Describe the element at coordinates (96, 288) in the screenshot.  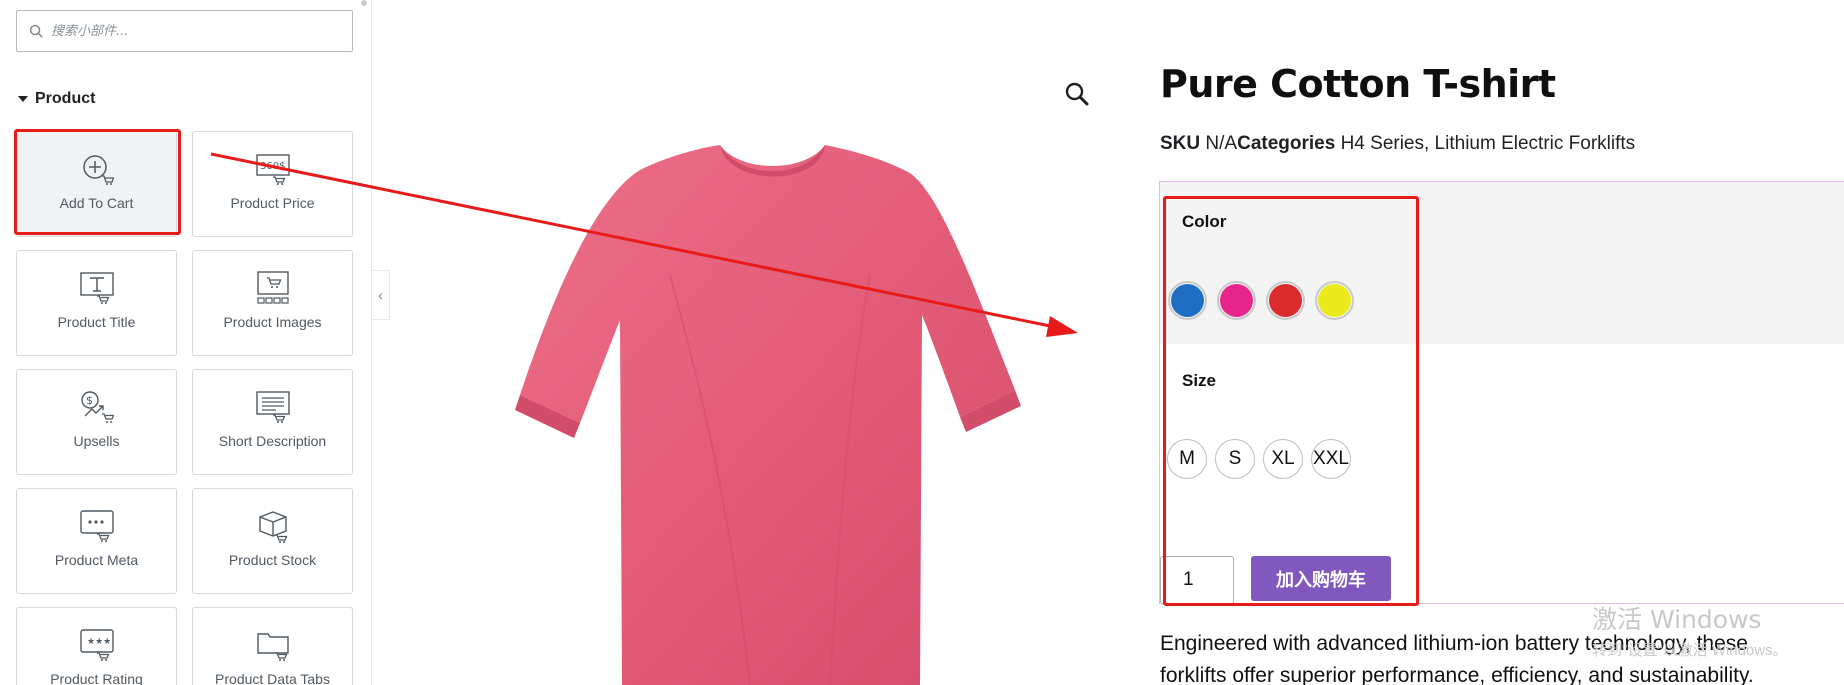
I see `product-title-icon` at that location.